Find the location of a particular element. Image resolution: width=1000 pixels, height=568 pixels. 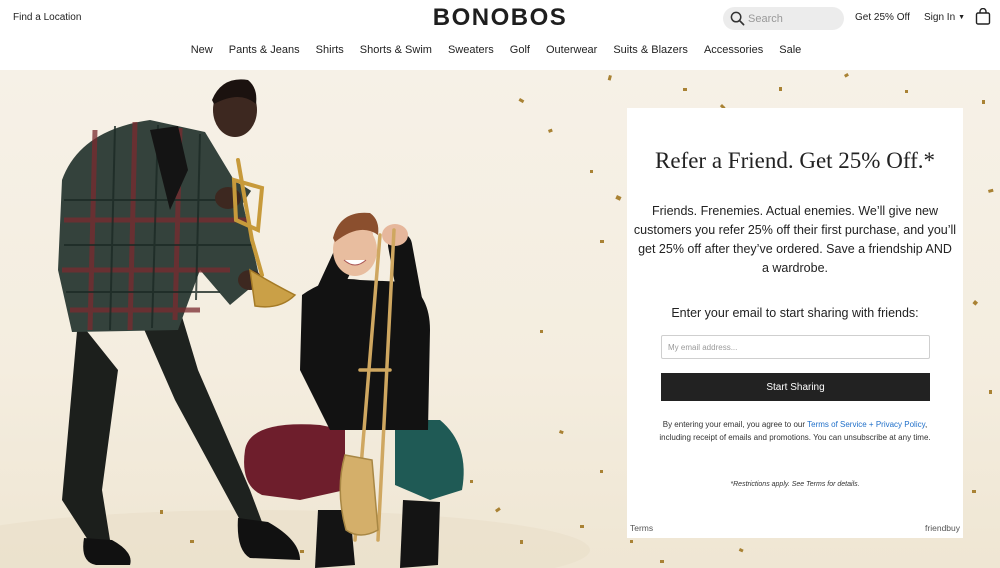

nav-pants-jeans: Pants & Jeans is located at coordinates (264, 50).